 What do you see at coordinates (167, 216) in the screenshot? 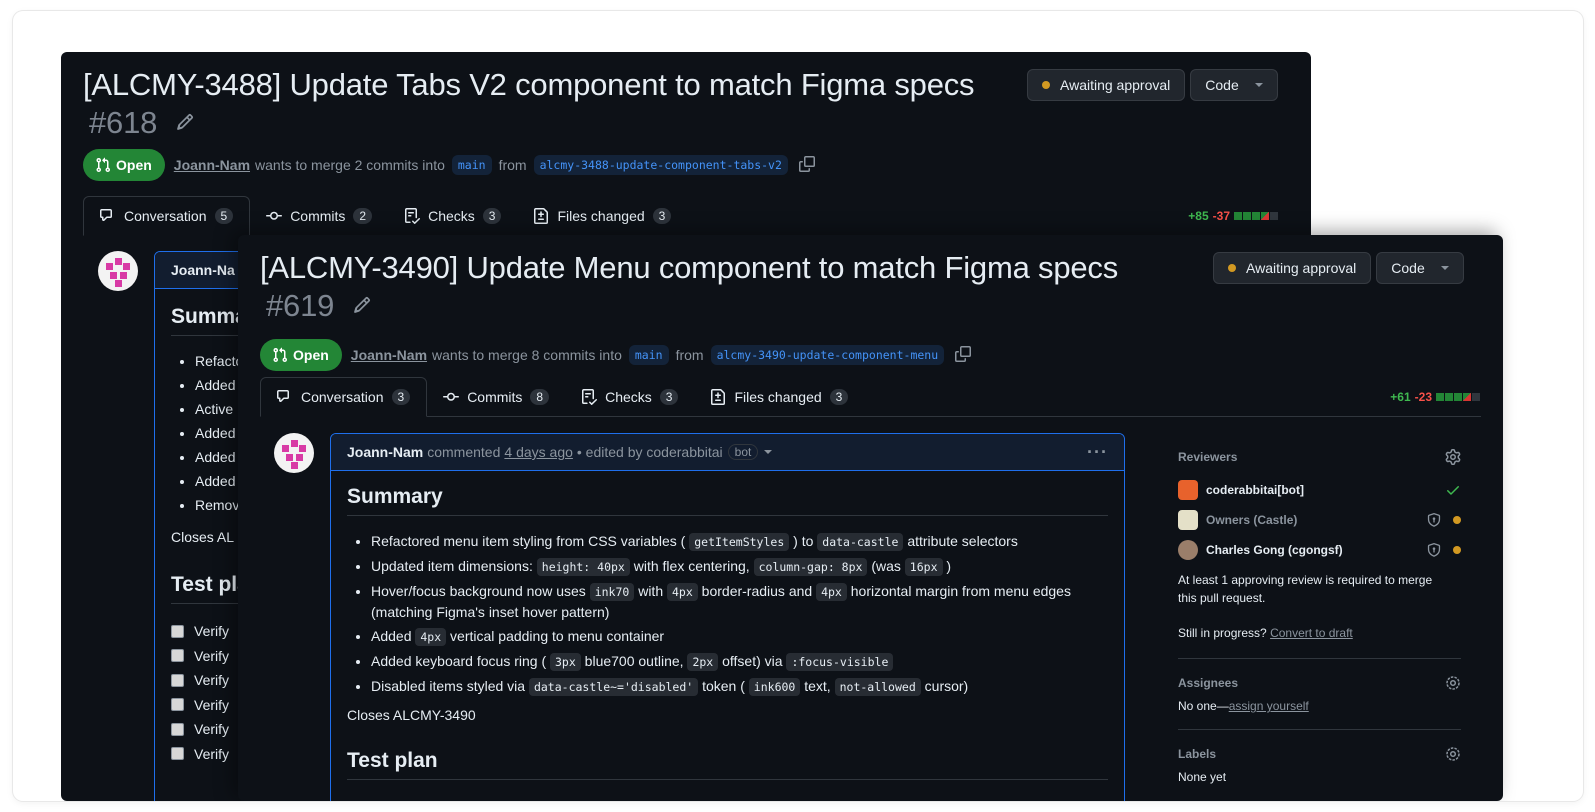
I see `tab-conversation: Conversation 5` at bounding box center [167, 216].